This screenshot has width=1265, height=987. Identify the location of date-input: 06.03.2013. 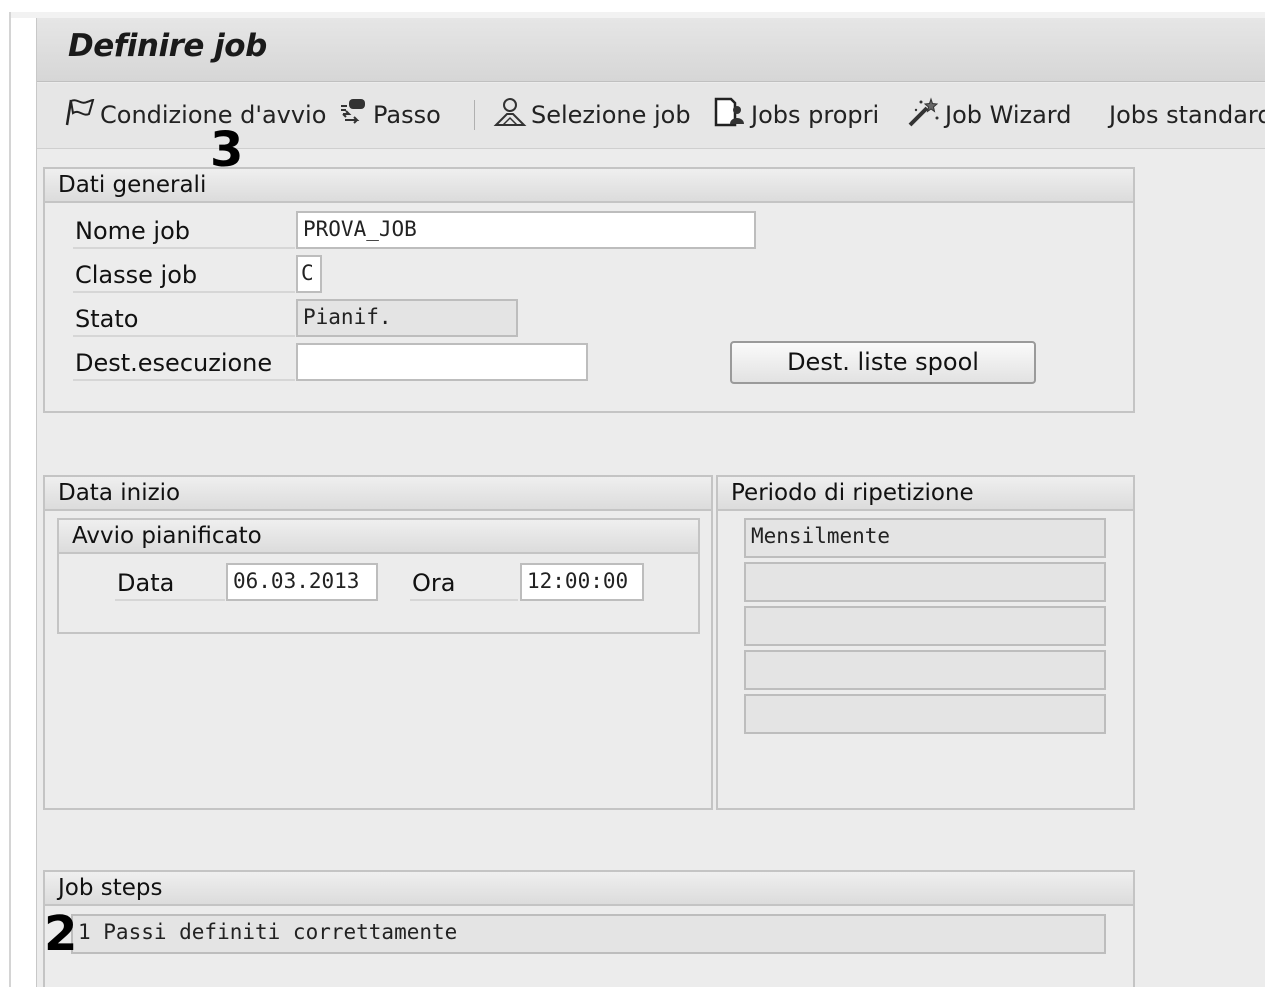
(302, 582).